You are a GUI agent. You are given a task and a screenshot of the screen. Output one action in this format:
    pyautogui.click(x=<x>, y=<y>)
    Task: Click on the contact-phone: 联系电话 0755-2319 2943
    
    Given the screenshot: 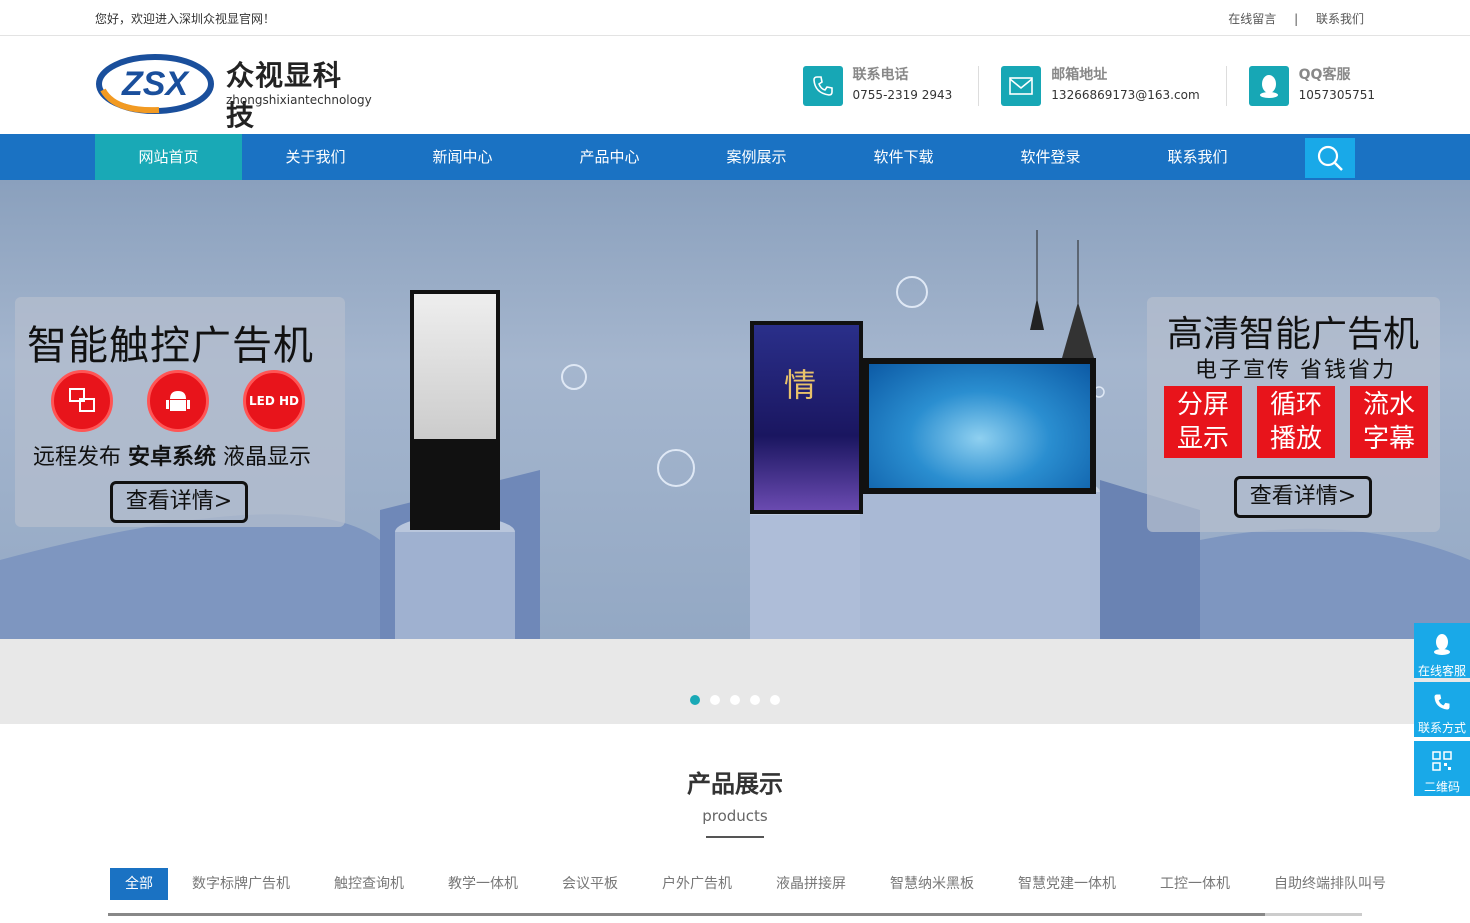 What is the action you would take?
    pyautogui.click(x=891, y=86)
    